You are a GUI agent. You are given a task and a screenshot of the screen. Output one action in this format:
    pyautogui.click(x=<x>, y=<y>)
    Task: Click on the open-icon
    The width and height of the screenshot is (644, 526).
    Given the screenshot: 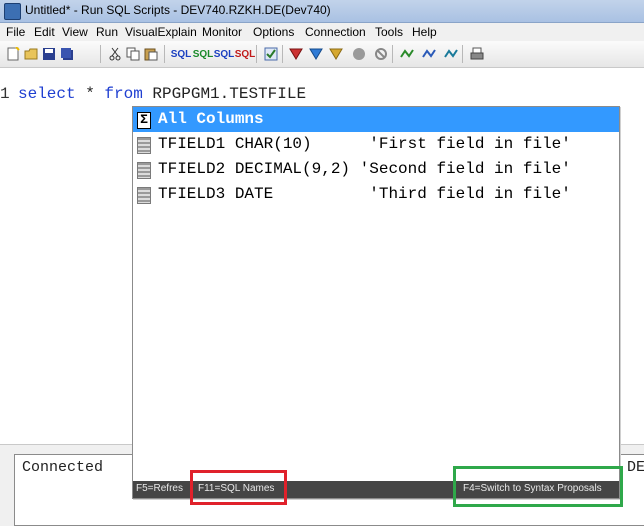 What is the action you would take?
    pyautogui.click(x=31, y=54)
    